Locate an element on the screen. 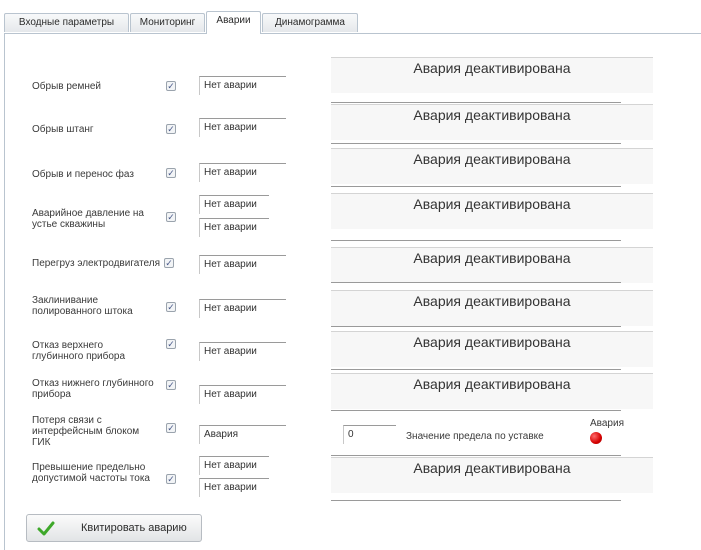 This screenshot has height=550, width=701. check-icon is located at coordinates (46, 528).